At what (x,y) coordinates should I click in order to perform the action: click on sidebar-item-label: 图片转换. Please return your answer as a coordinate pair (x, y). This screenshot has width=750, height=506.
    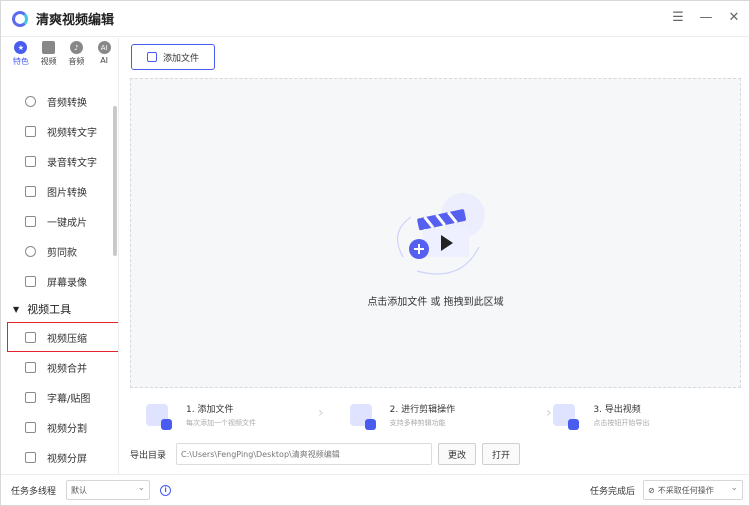
    Looking at the image, I should click on (67, 193).